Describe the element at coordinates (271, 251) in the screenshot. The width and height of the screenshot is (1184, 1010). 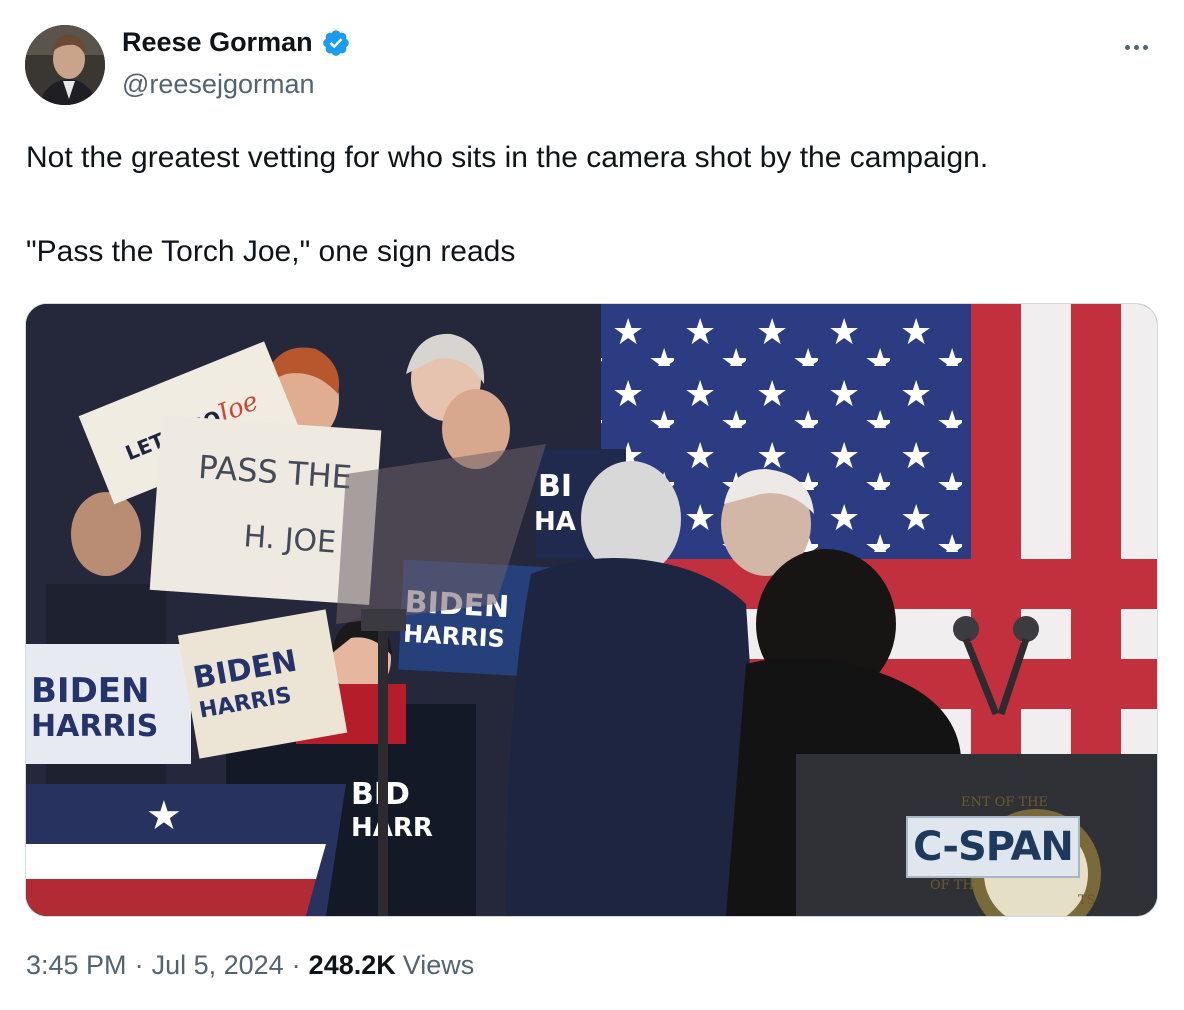
I see `tweet-text-line2: "Pass the Torch Joe," one sign reads` at that location.